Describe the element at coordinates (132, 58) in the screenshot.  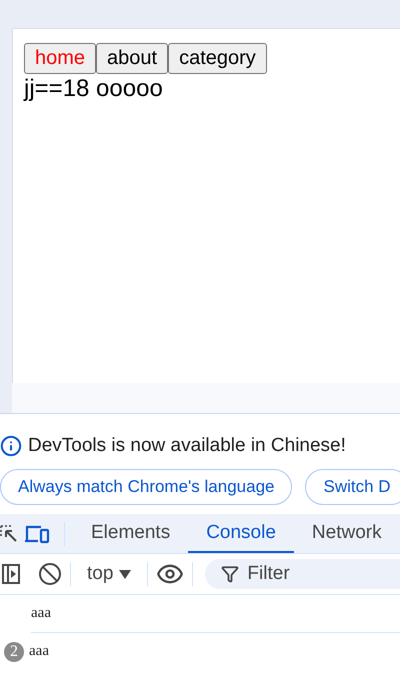
I see `nav-button: about` at that location.